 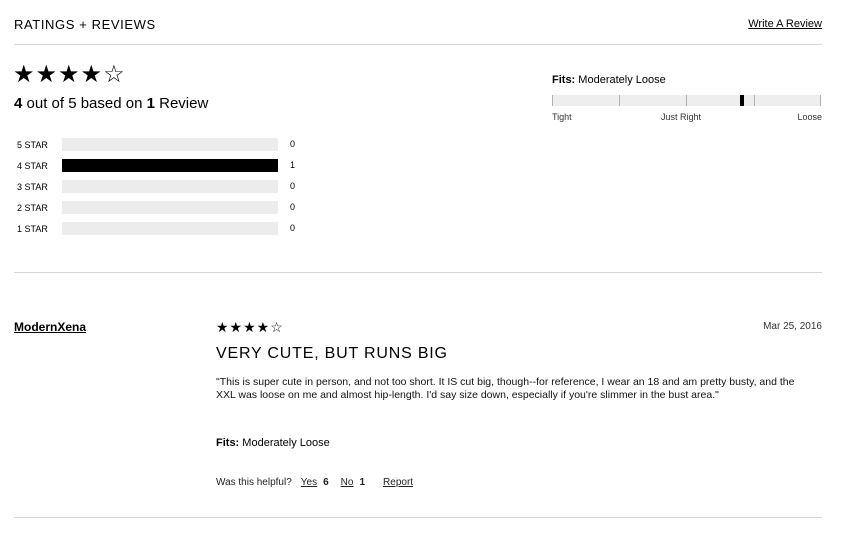 I want to click on fit-scale-label-just-right: Just Right, so click(x=681, y=117).